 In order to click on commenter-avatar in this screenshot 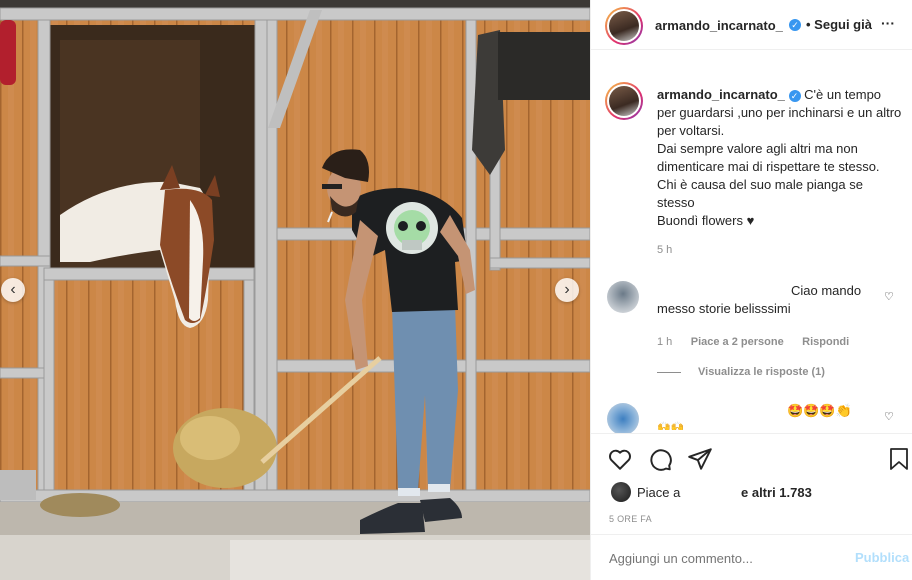, I will do `click(623, 297)`.